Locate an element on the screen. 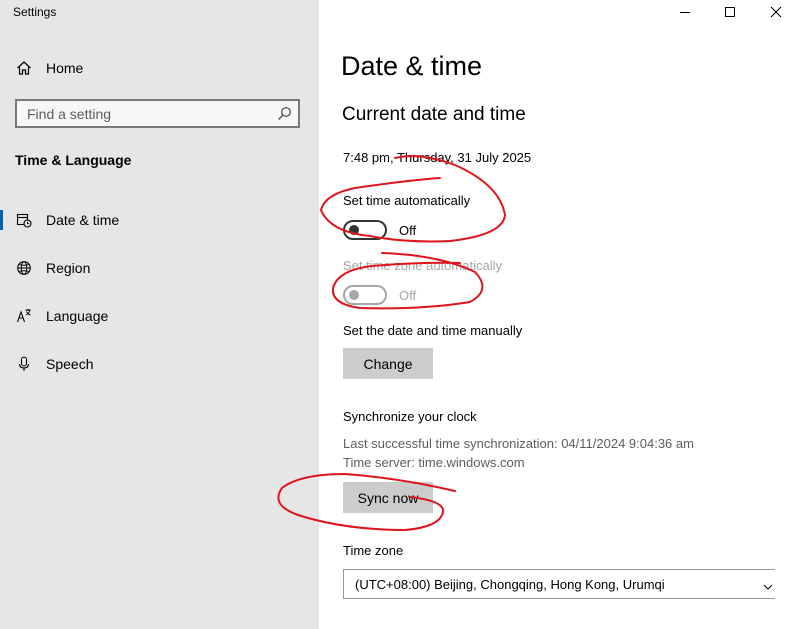  sidebar-item-label: Home is located at coordinates (65, 68).